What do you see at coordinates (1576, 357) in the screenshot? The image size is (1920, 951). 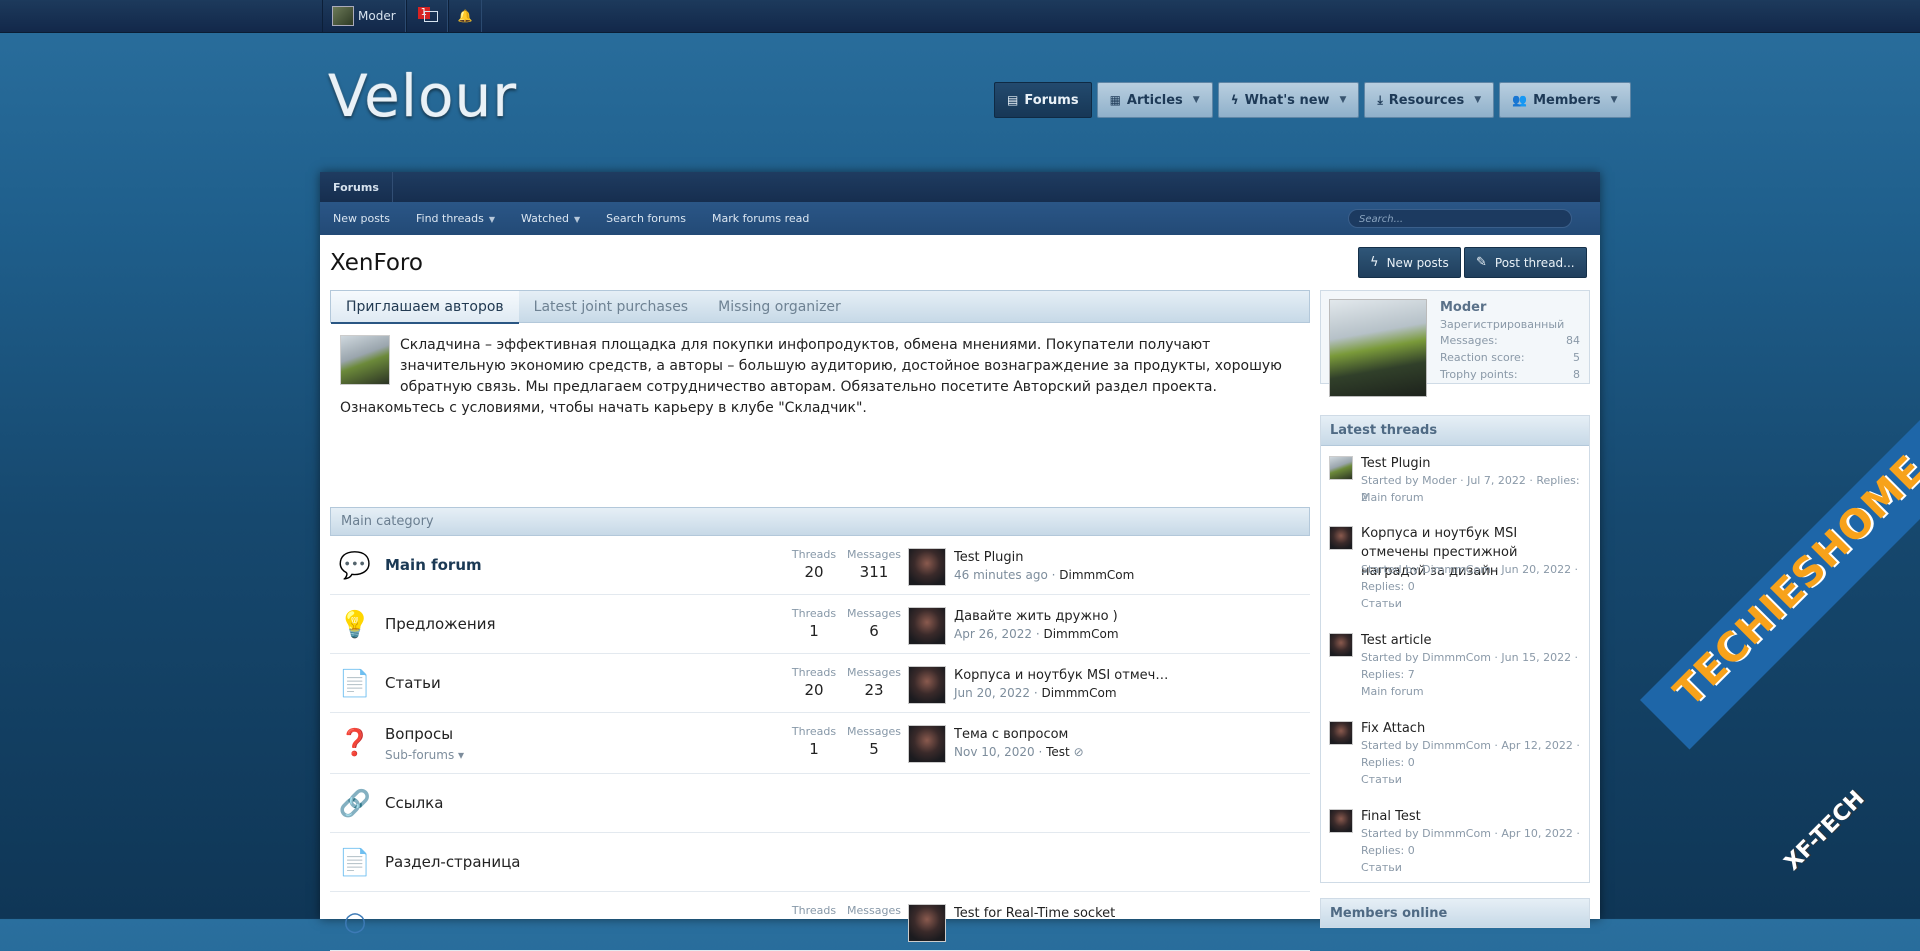 I see `stat-value: 5` at bounding box center [1576, 357].